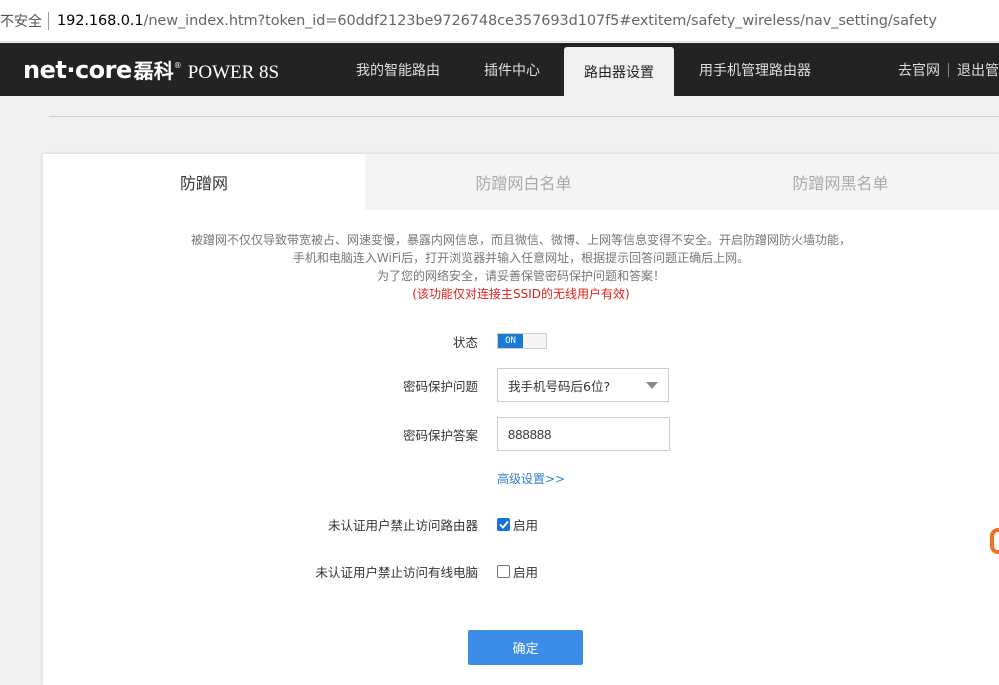 This screenshot has width=999, height=685. I want to click on checkmark-icon, so click(503, 524).